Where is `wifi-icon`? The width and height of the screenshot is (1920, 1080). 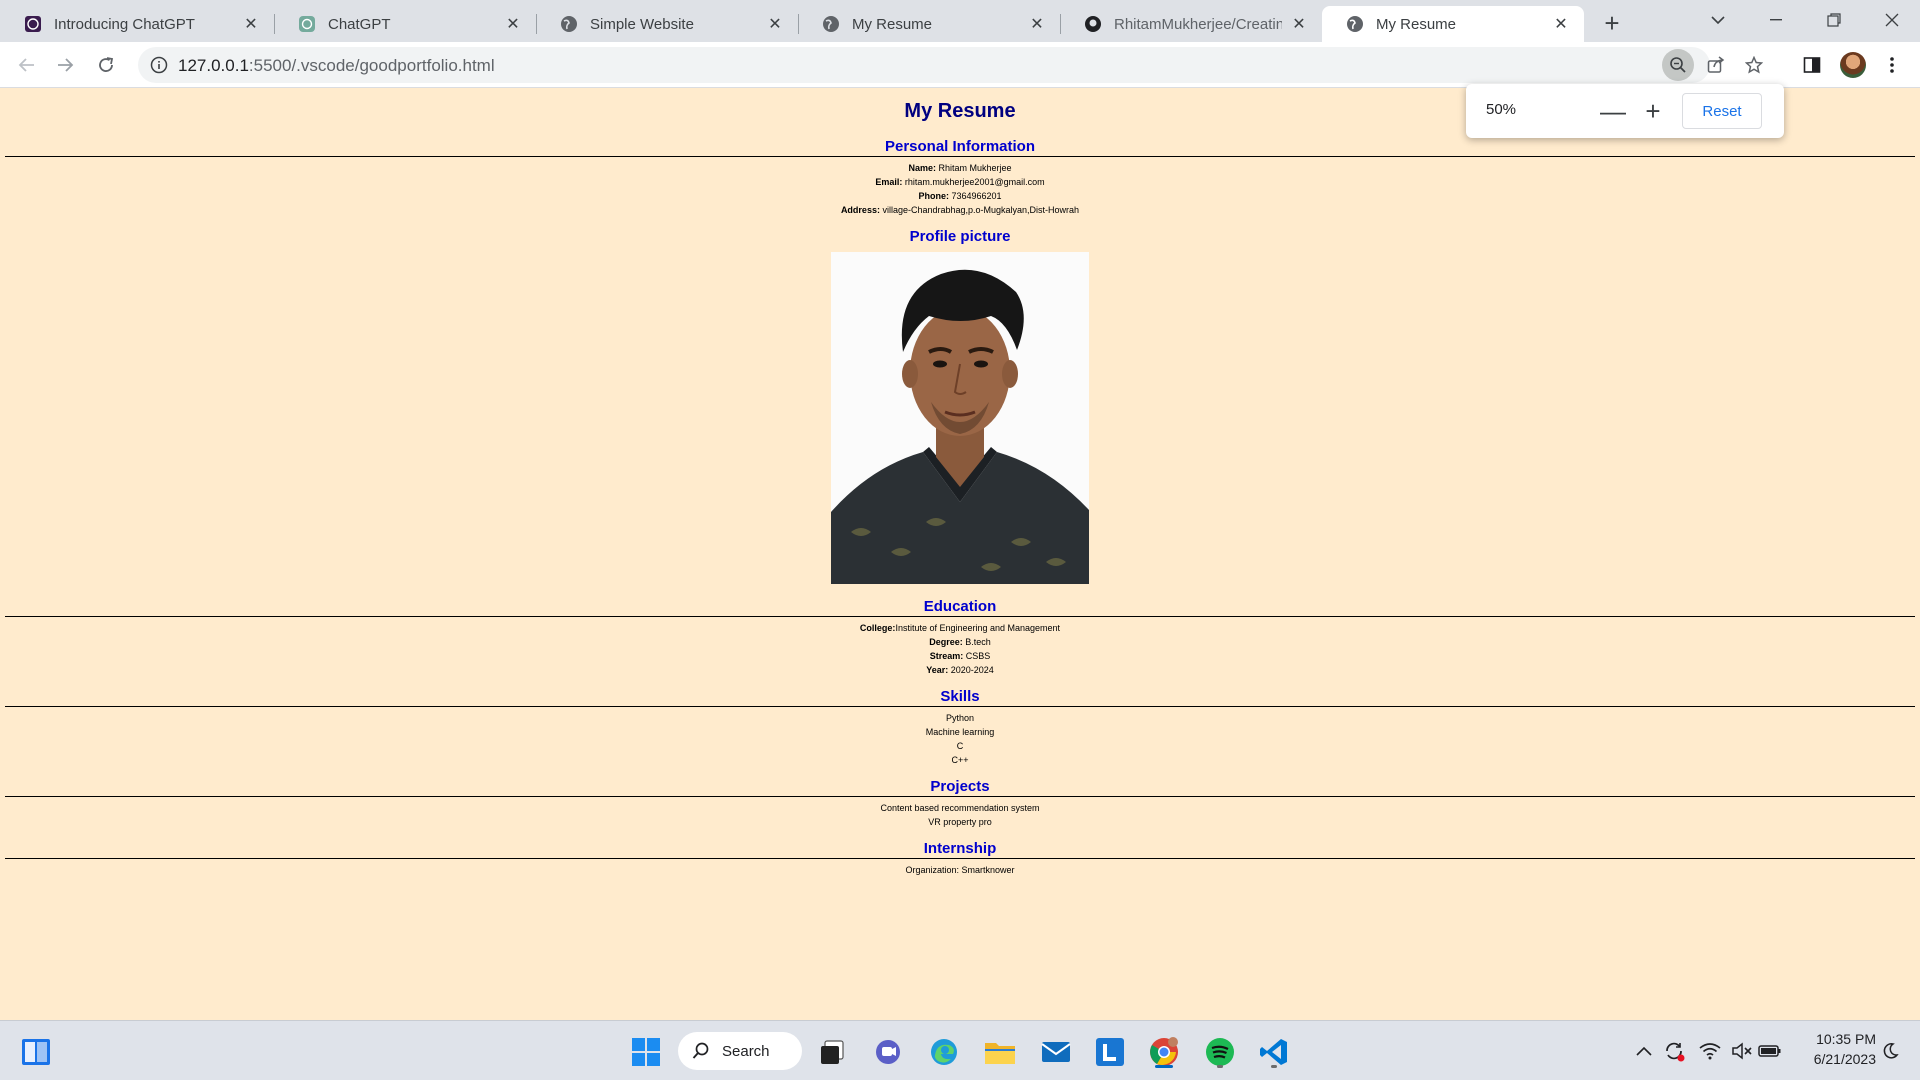
wifi-icon is located at coordinates (1710, 1051).